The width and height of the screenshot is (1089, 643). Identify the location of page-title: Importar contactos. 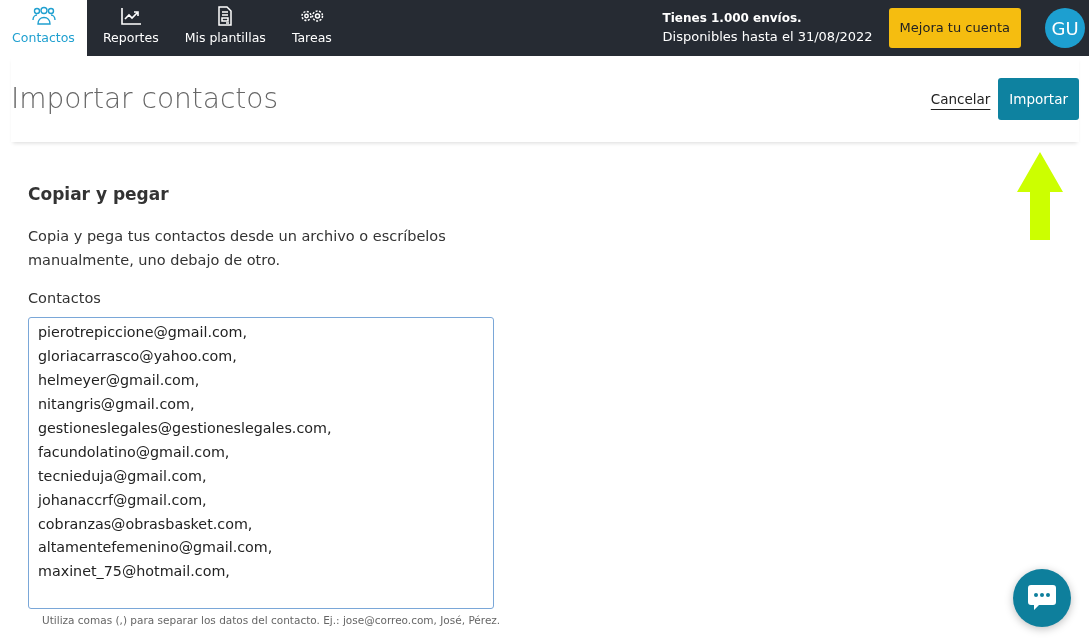
(144, 99).